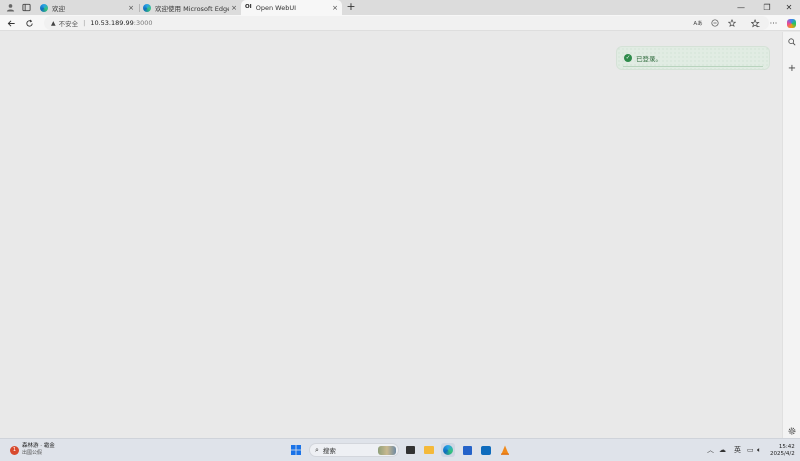  What do you see at coordinates (112, 23) in the screenshot?
I see `url-host: 10.53.189.99` at bounding box center [112, 23].